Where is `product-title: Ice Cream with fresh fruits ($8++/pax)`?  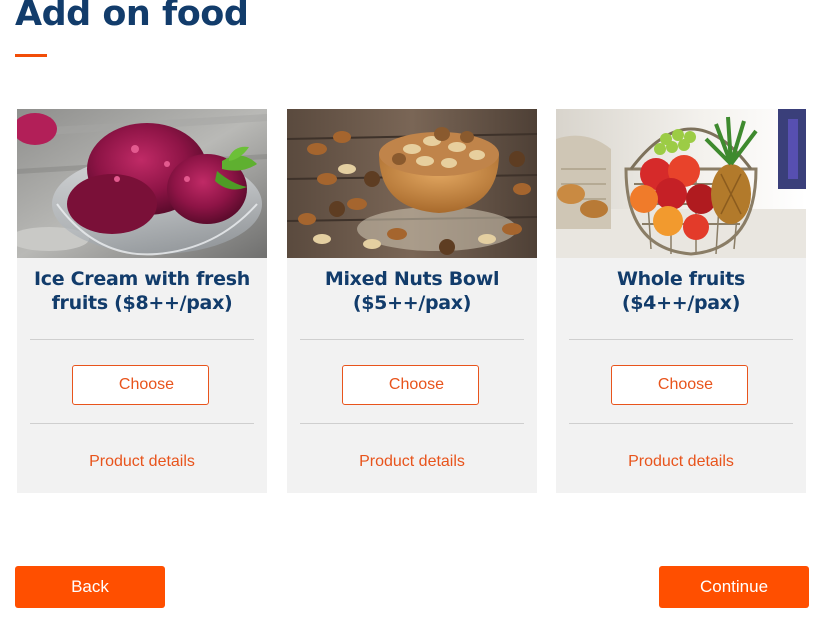
product-title: Ice Cream with fresh fruits ($8++/pax) is located at coordinates (142, 291).